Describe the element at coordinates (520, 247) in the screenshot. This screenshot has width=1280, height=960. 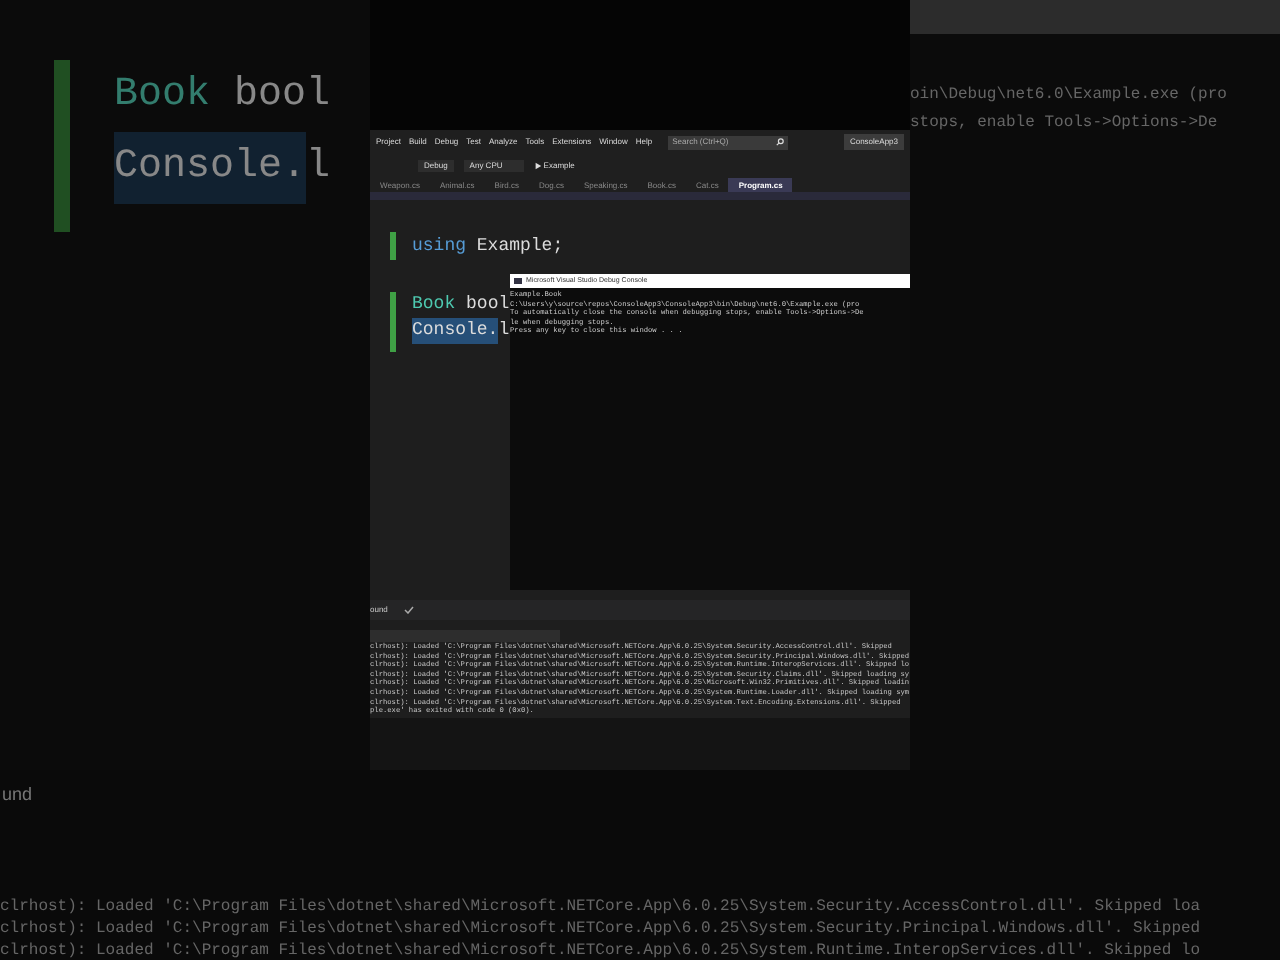
I see `code-token: Example;` at that location.